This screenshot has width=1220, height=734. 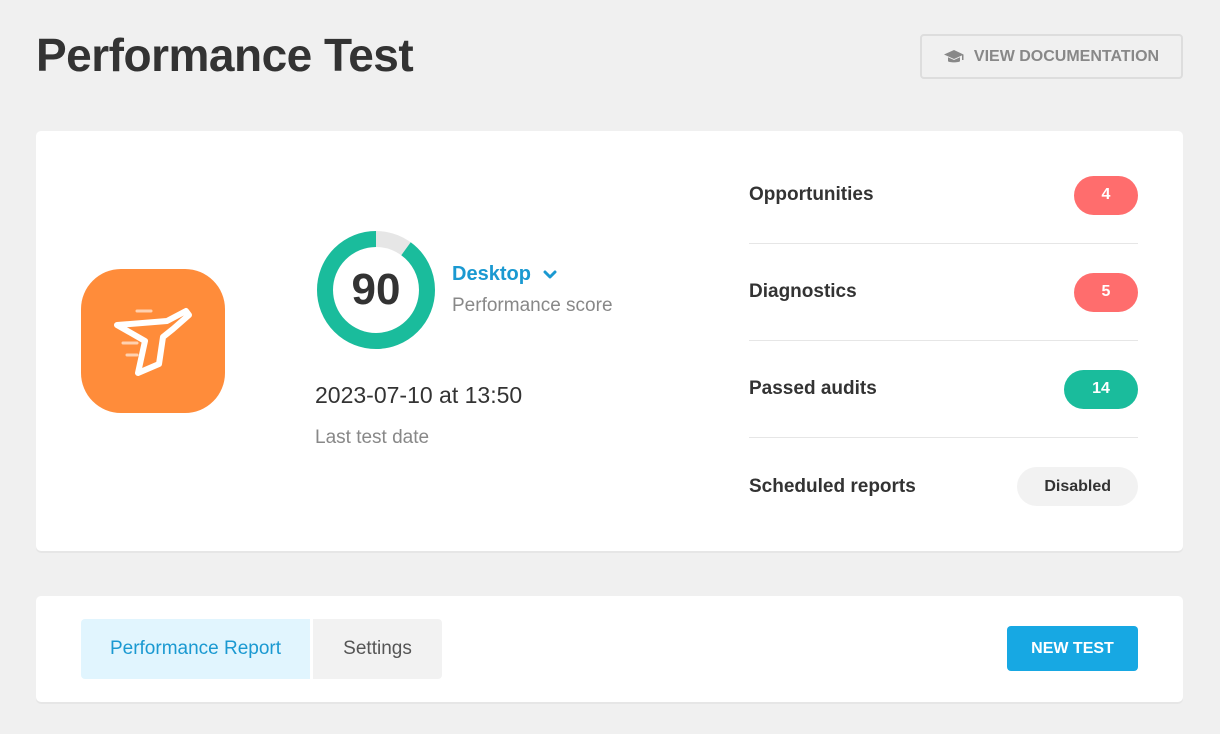 What do you see at coordinates (1072, 648) in the screenshot?
I see `new-test-button: NEW TEST` at bounding box center [1072, 648].